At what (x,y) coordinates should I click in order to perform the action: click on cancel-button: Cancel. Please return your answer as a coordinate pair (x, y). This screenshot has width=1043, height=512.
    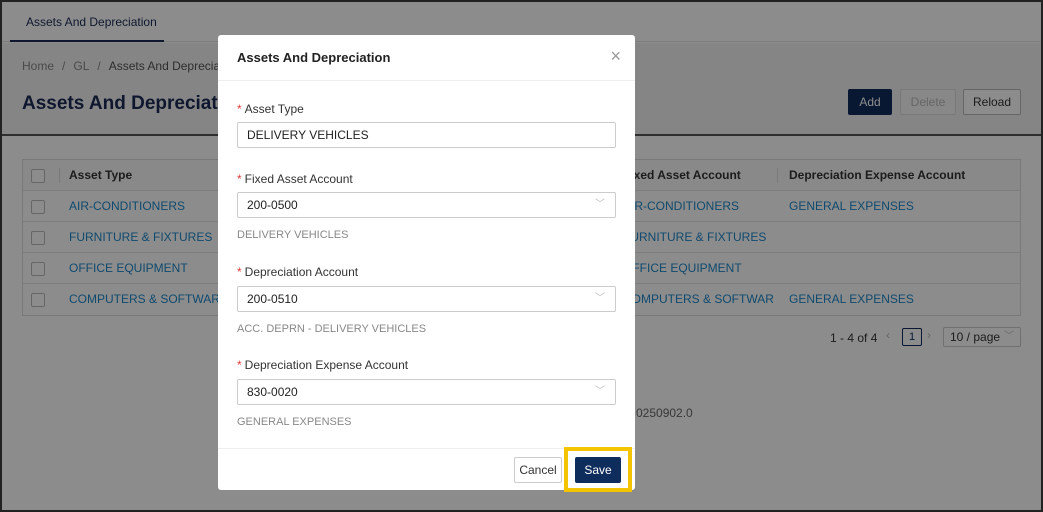
    Looking at the image, I should click on (538, 470).